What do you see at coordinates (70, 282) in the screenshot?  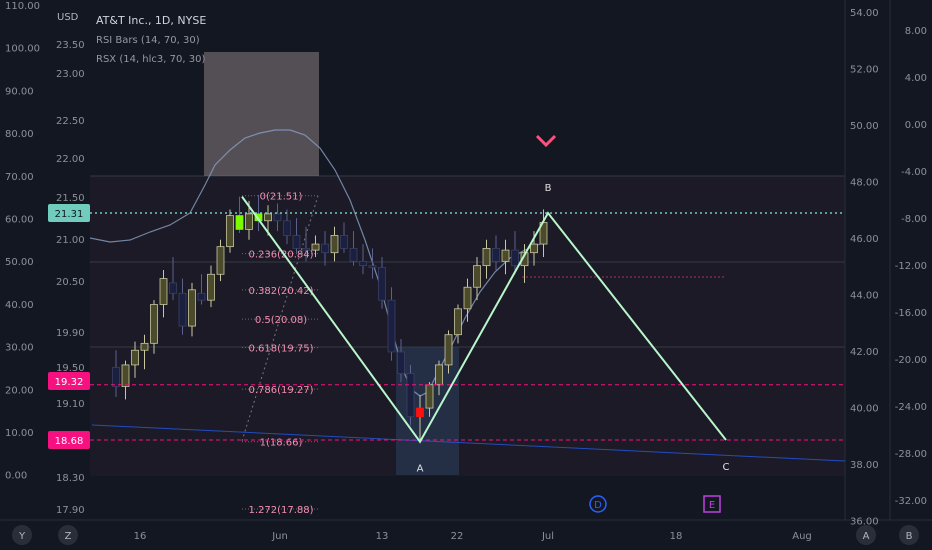 I see `price-axis-tick-6: 20.50` at bounding box center [70, 282].